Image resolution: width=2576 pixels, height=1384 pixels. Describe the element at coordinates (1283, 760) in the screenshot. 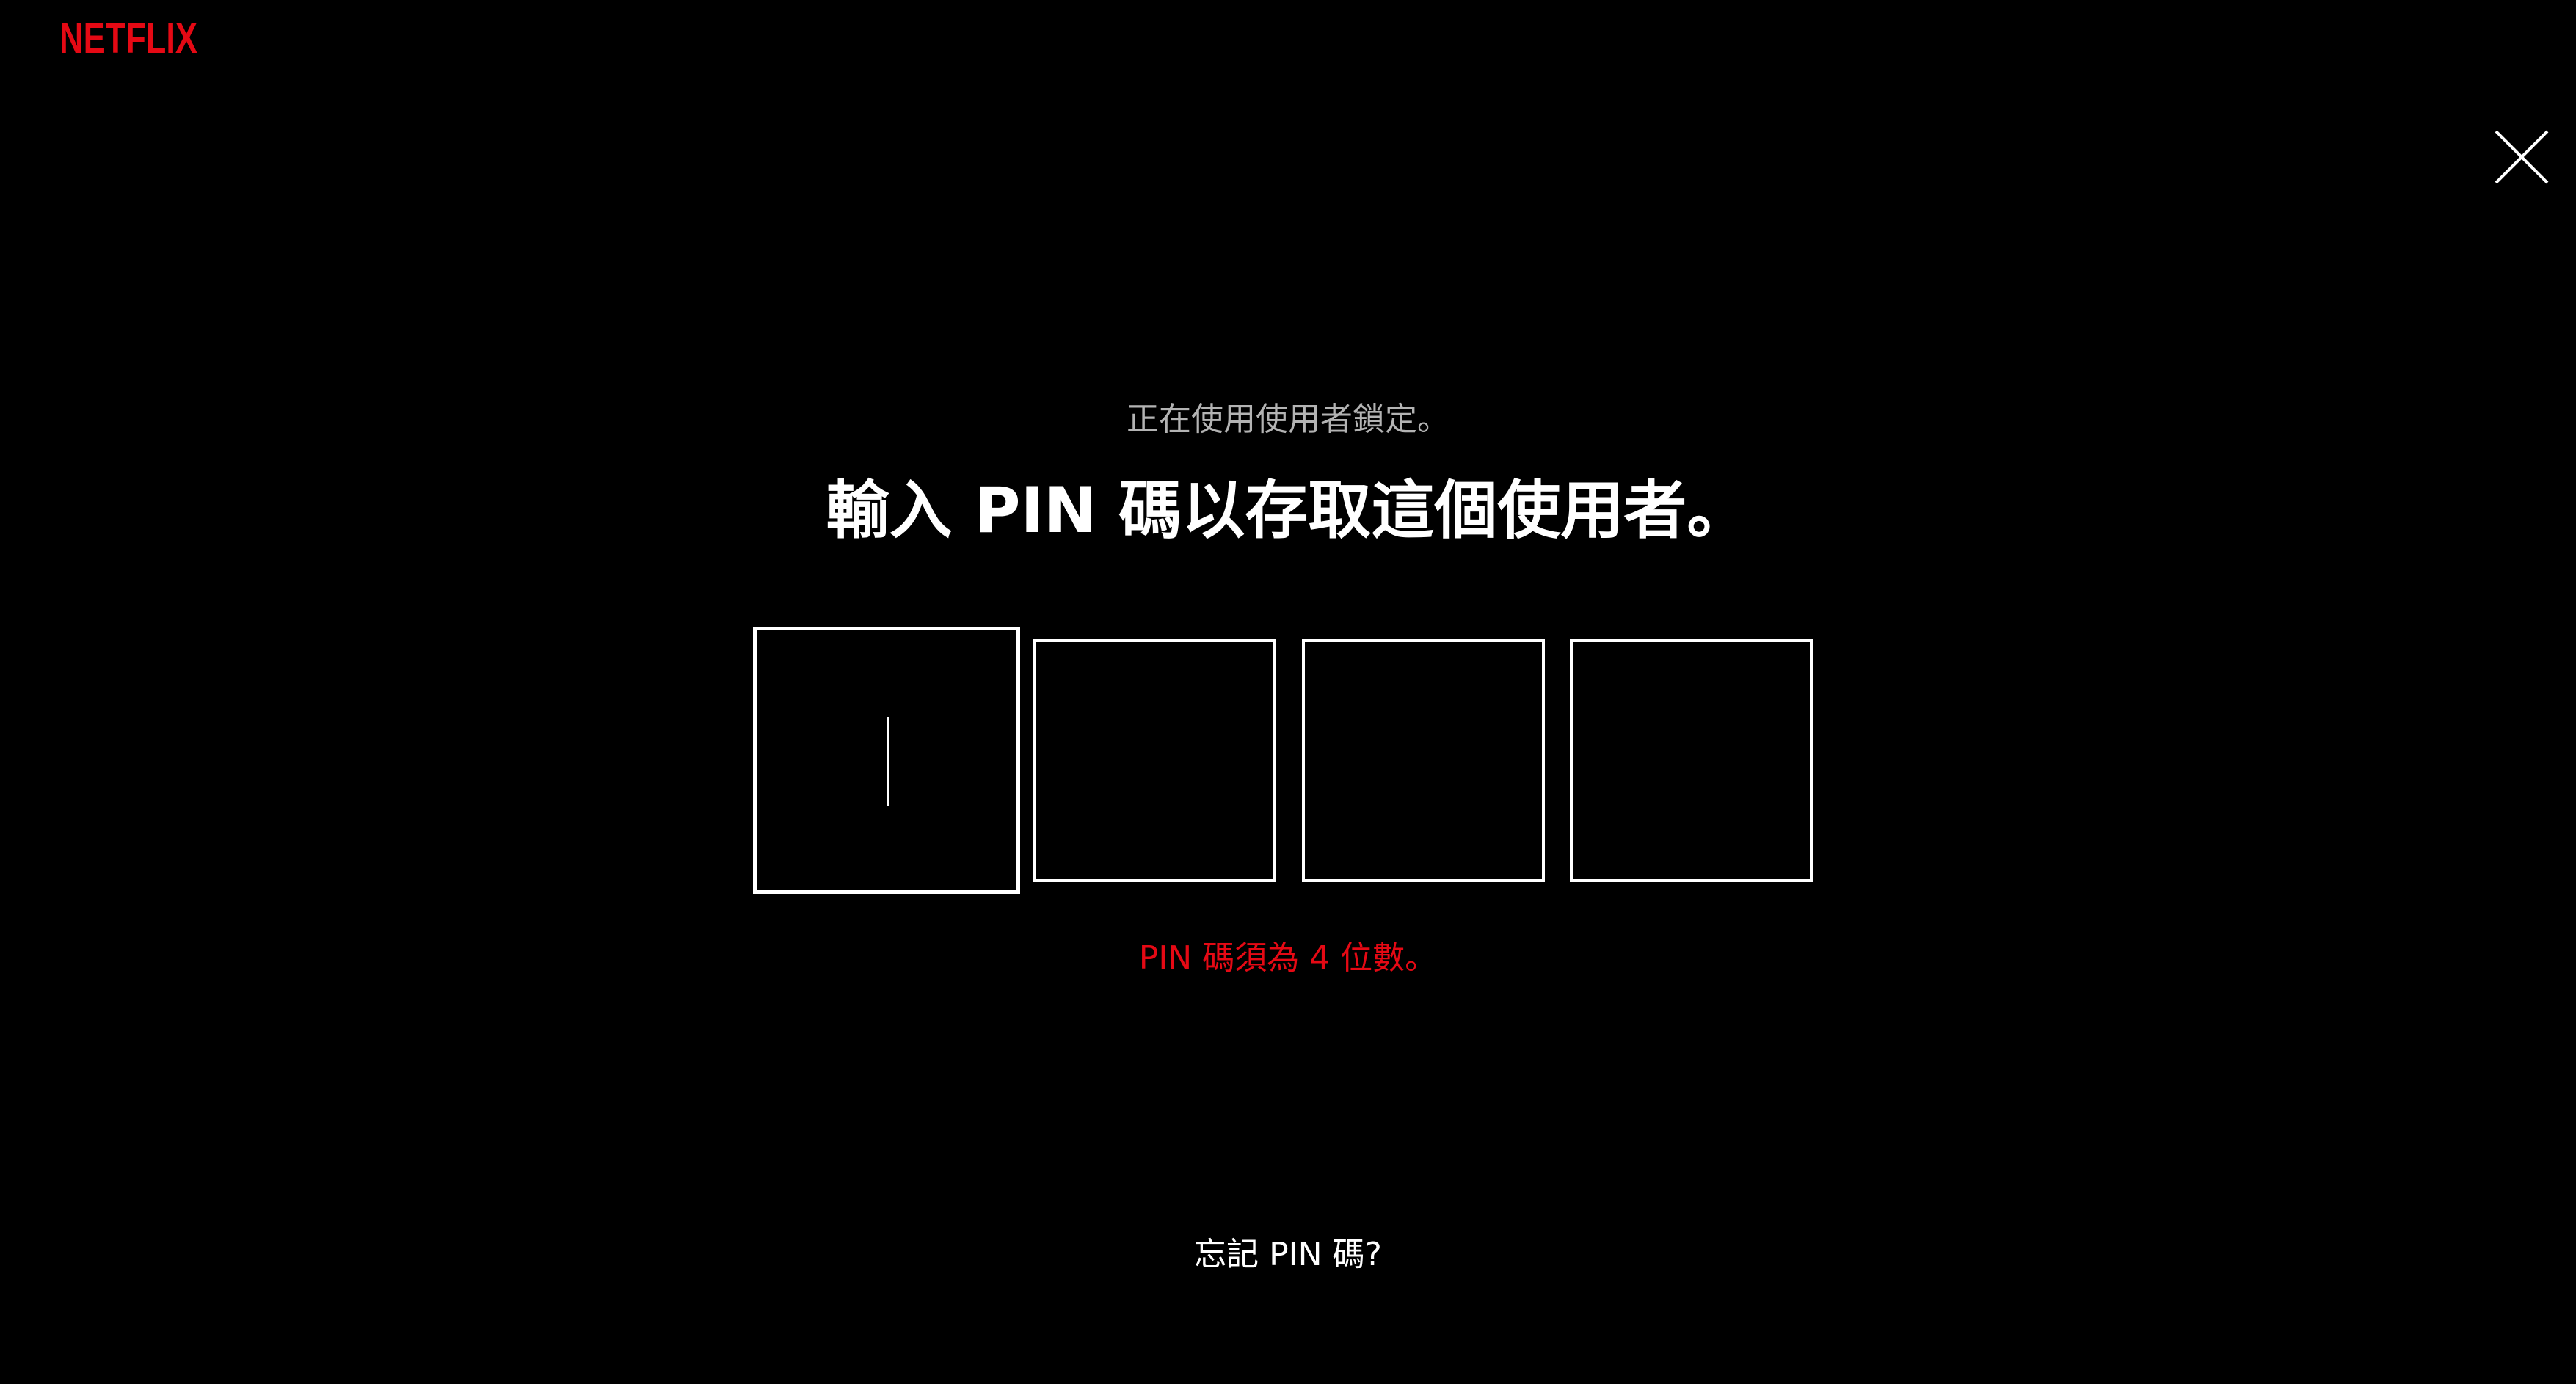

I see `pin-input-group` at that location.